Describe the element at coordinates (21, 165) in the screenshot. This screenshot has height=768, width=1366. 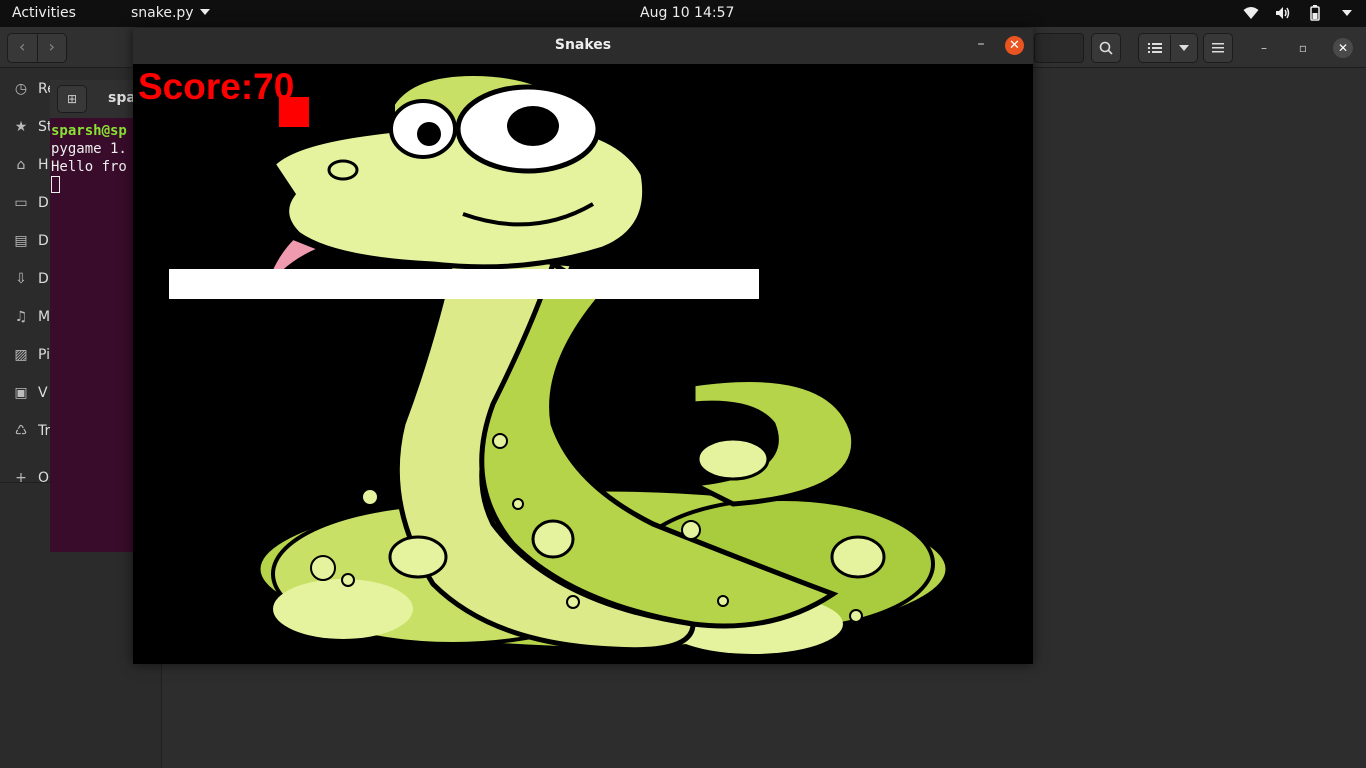
I see `home-icon: ⌂` at that location.